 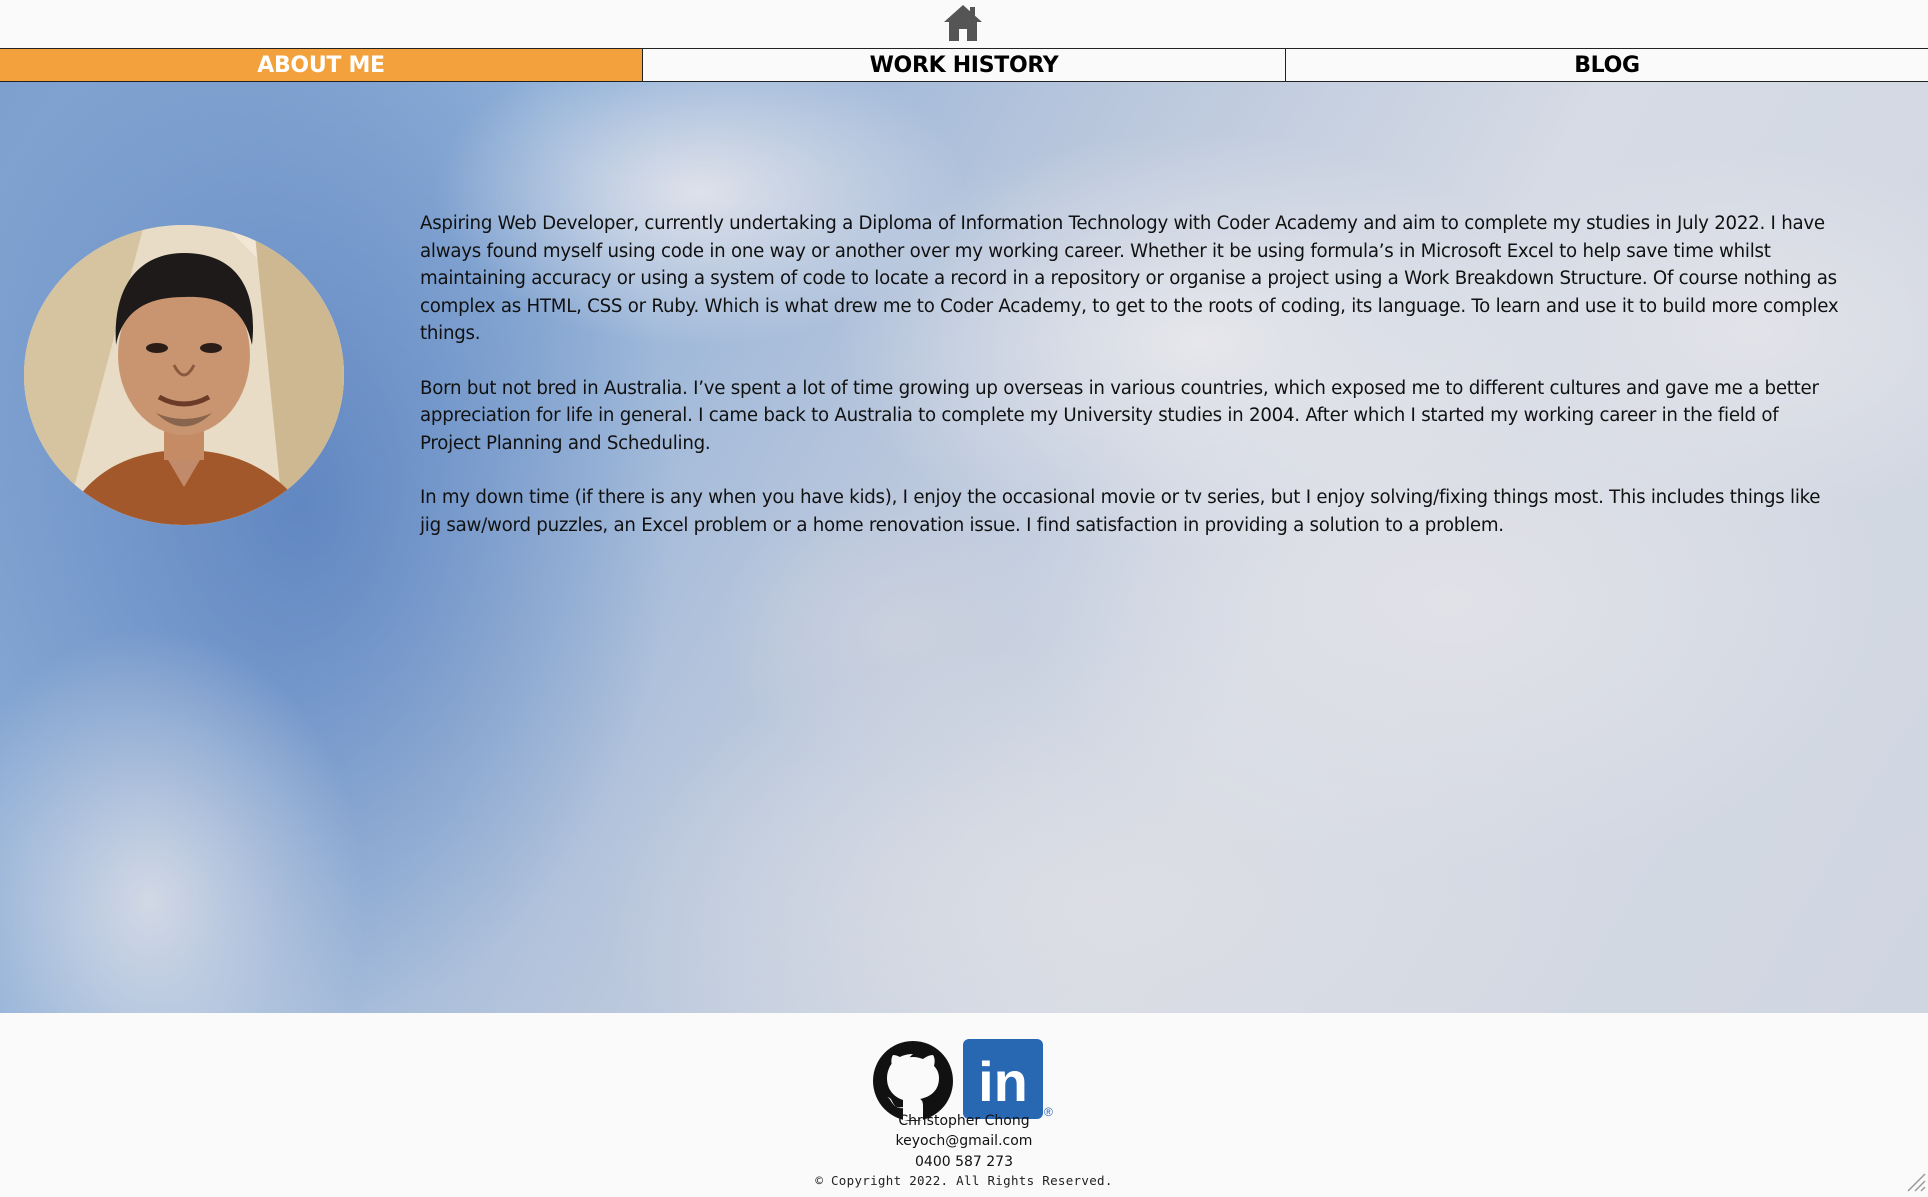 What do you see at coordinates (964, 1180) in the screenshot?
I see `copyright-text: © Copyright 2022. All Rights Reserved.` at bounding box center [964, 1180].